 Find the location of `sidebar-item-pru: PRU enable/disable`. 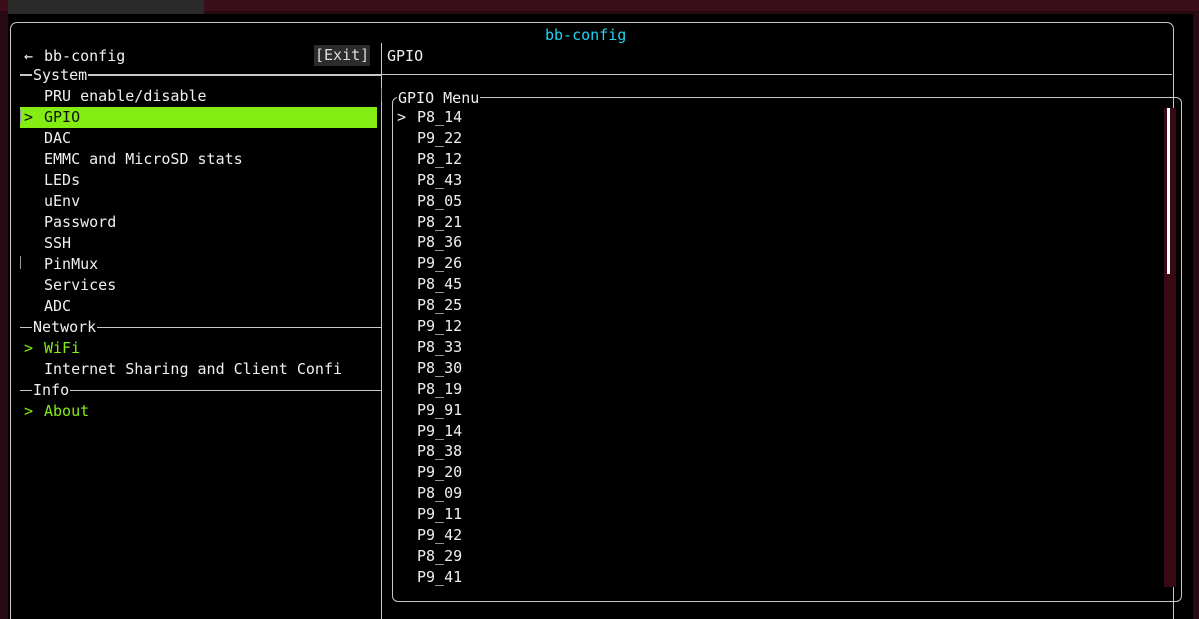

sidebar-item-pru: PRU enable/disable is located at coordinates (198, 96).